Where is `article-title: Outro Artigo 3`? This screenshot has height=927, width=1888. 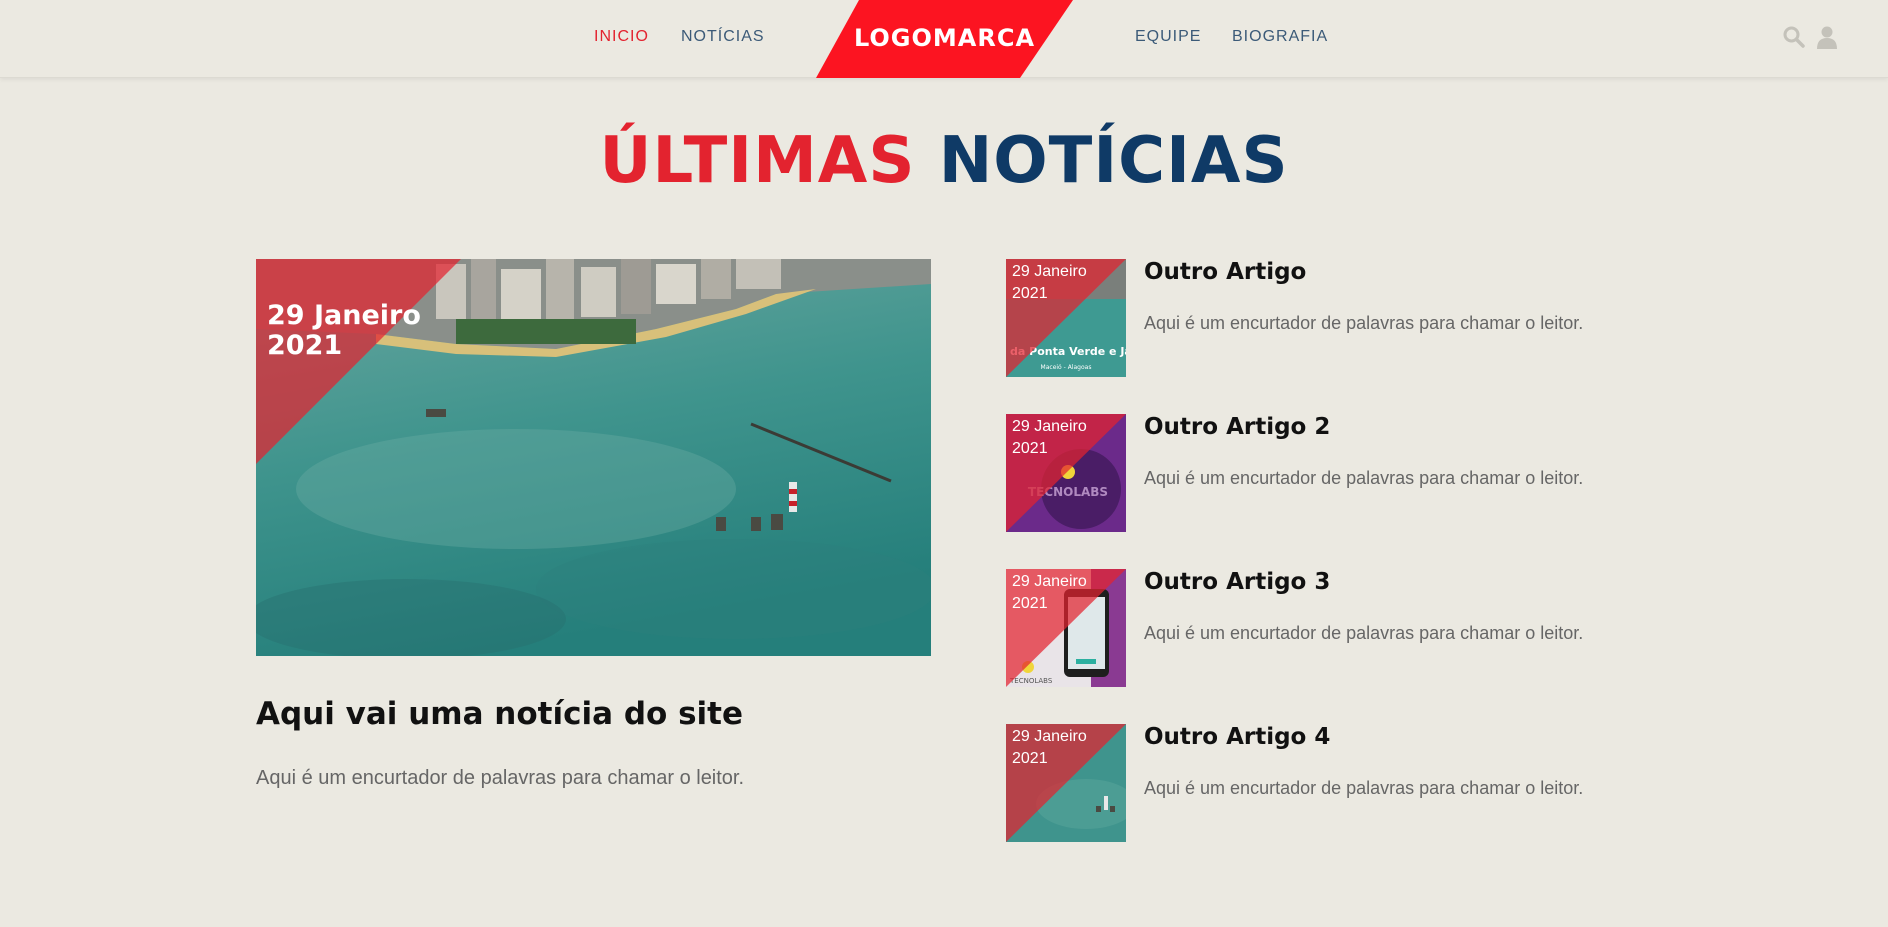 article-title: Outro Artigo 3 is located at coordinates (1237, 582).